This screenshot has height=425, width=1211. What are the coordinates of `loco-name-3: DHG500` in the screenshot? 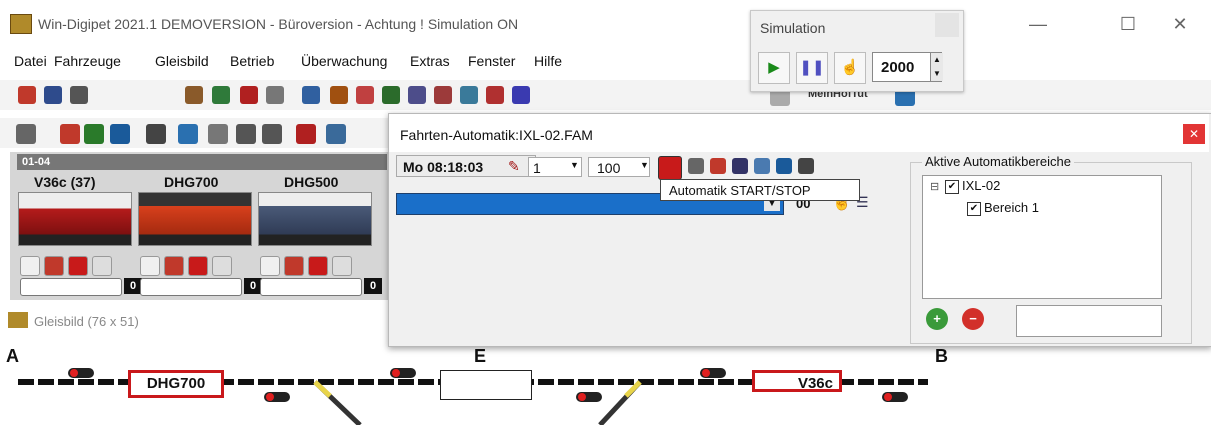 It's located at (311, 182).